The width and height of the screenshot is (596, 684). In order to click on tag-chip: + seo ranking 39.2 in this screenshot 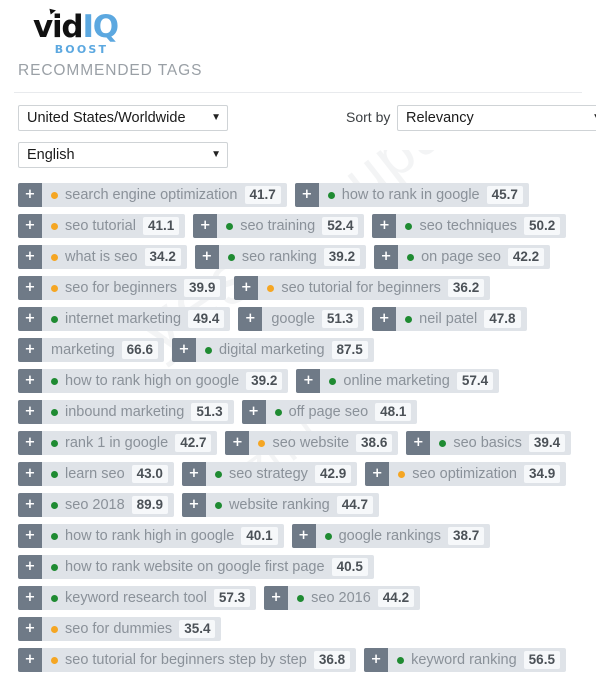, I will do `click(280, 257)`.